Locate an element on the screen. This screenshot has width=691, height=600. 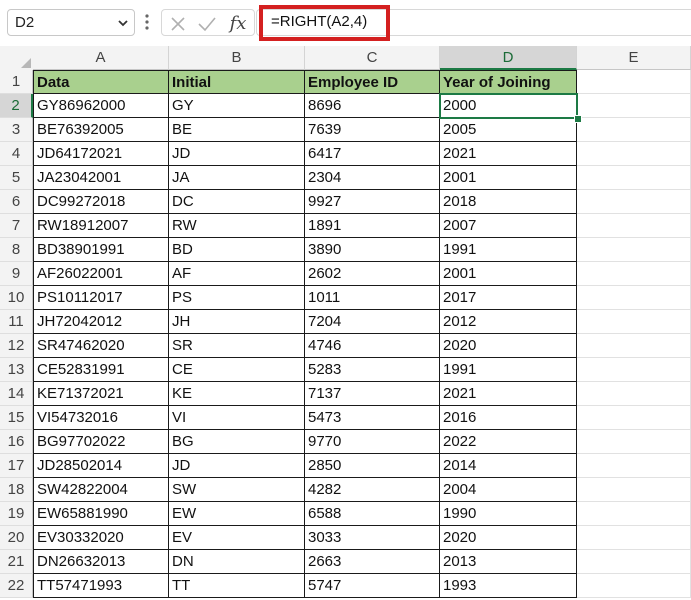
table-cell: EV30332020 is located at coordinates (101, 538).